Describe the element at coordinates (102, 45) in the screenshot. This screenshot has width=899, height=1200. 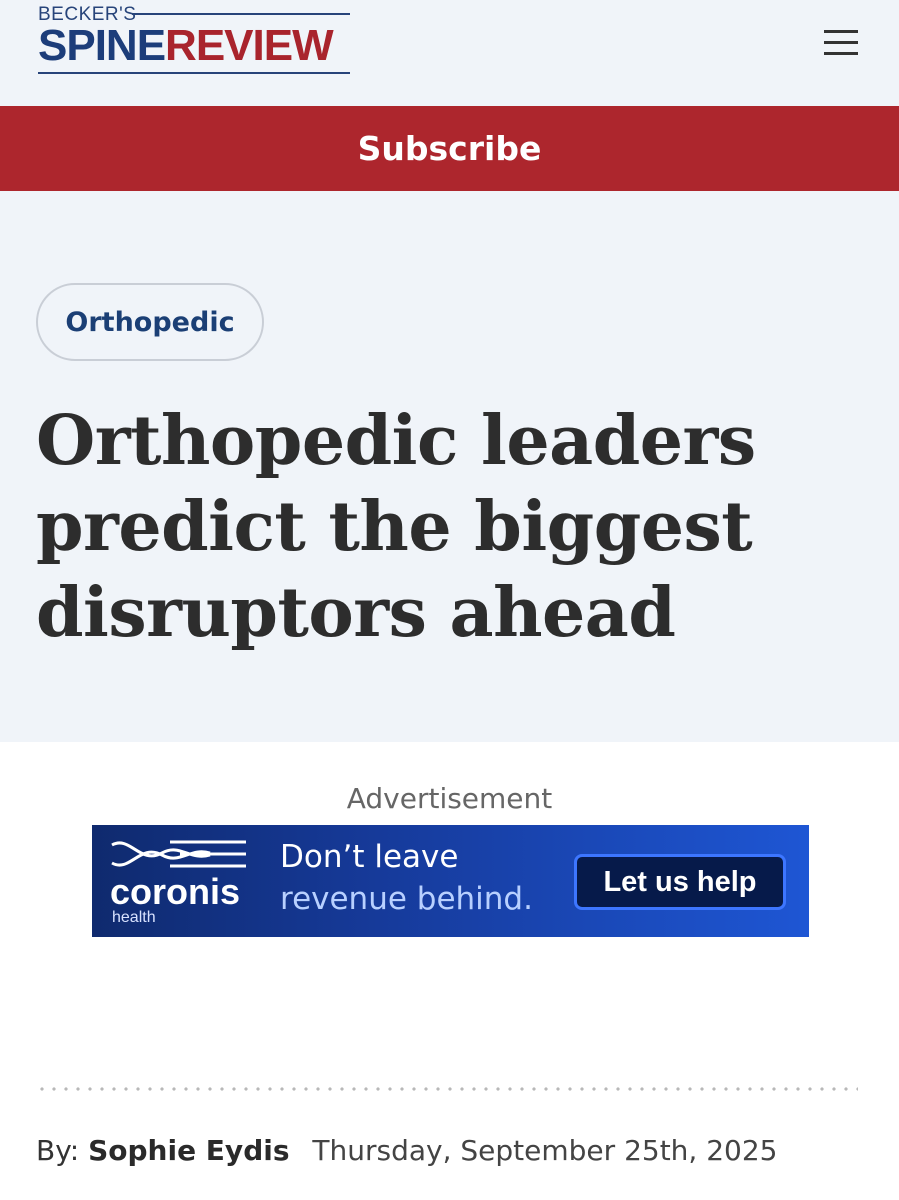
I see `logo-spine-text: SPINE` at that location.